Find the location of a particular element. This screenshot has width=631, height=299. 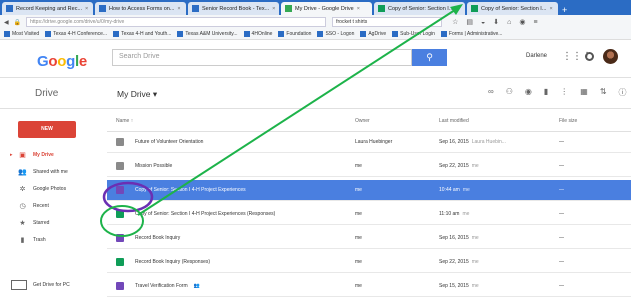

download-icon: ⬇ is located at coordinates (496, 22).